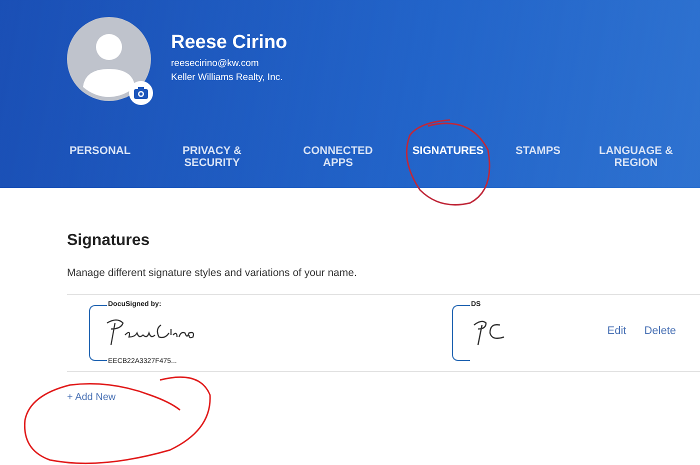 The image size is (700, 465). Describe the element at coordinates (448, 151) in the screenshot. I see `tab: SIGNATURES` at that location.